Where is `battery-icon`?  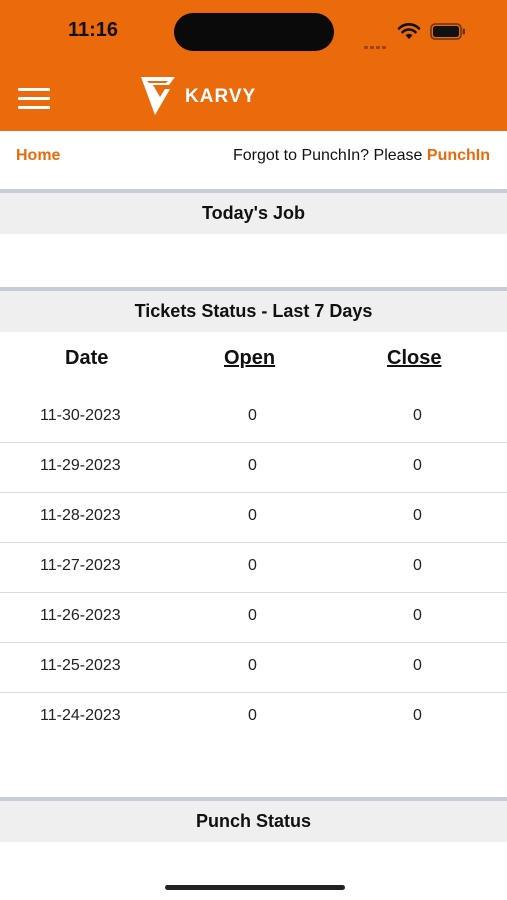
battery-icon is located at coordinates (447, 31).